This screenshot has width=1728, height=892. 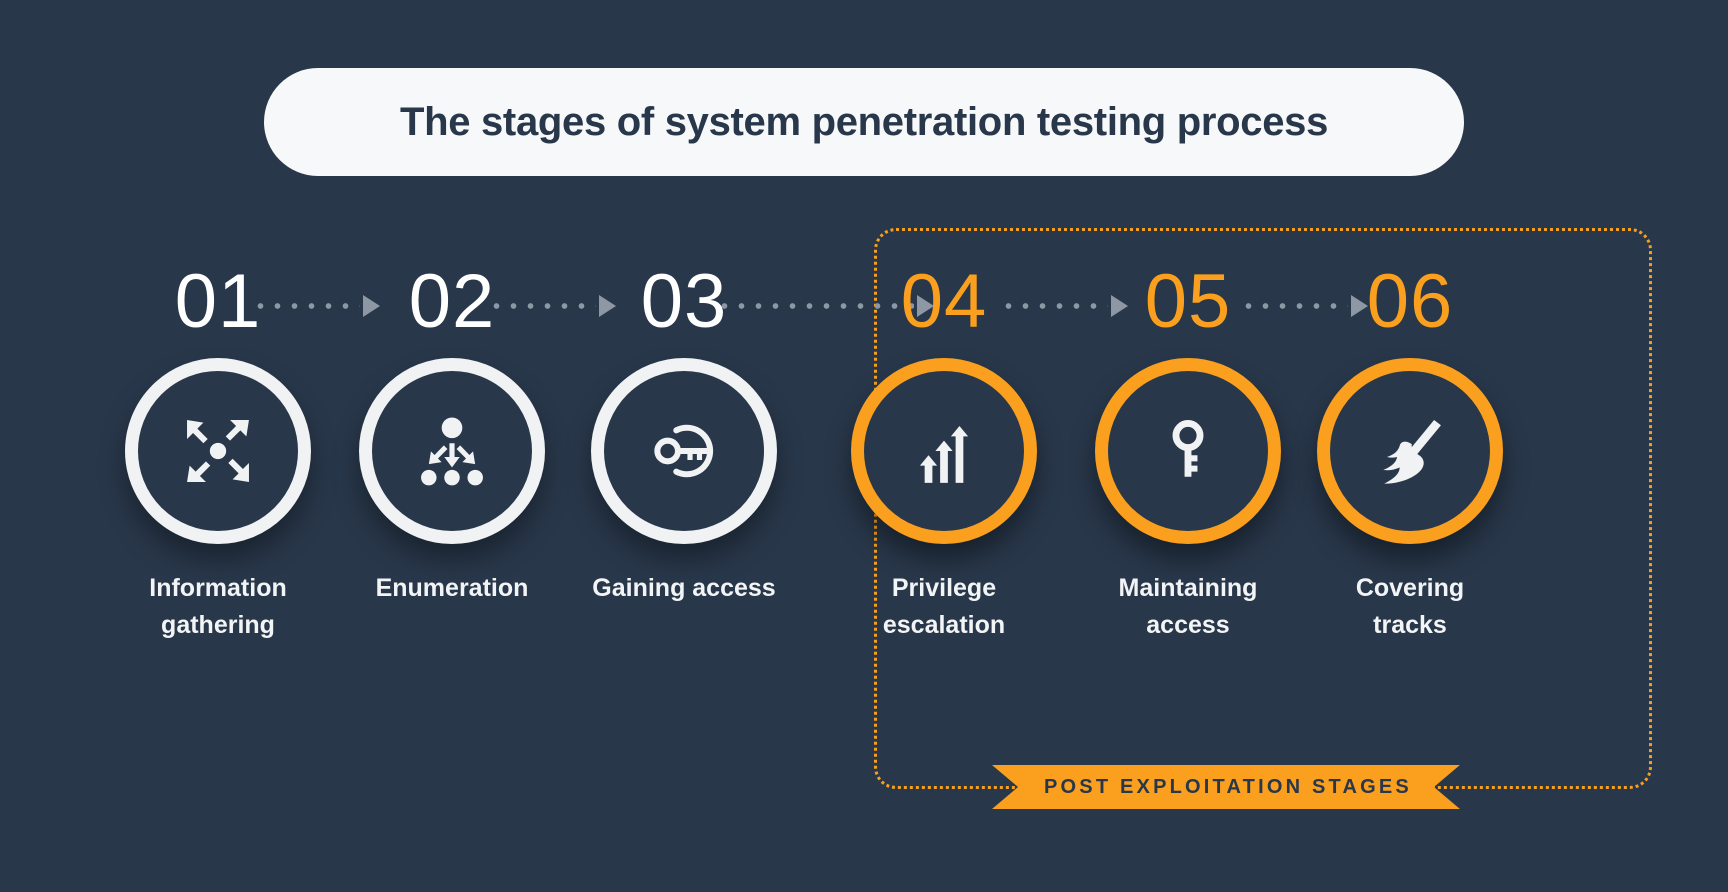 What do you see at coordinates (218, 588) in the screenshot?
I see `step-label-line1: Information` at bounding box center [218, 588].